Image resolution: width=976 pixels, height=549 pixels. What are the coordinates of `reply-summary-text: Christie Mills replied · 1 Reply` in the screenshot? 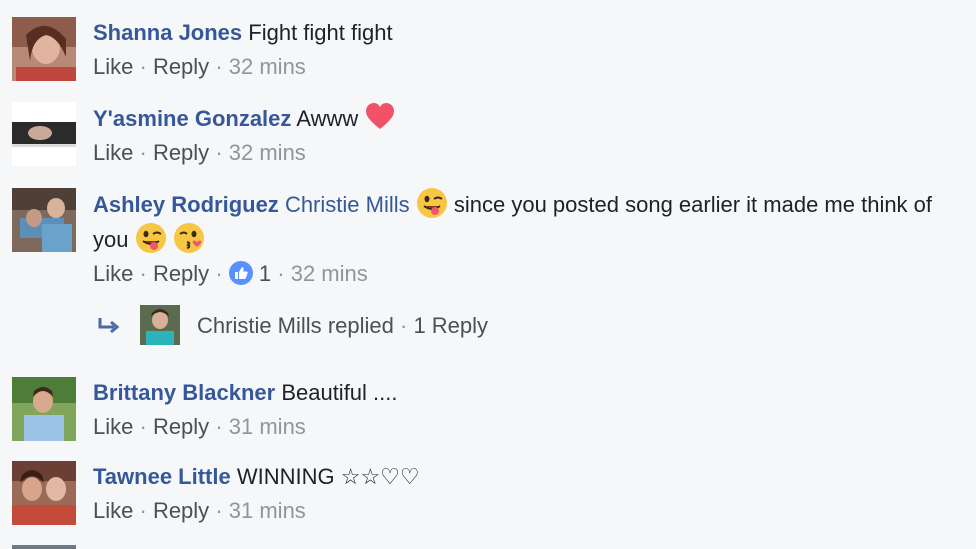 It's located at (342, 326).